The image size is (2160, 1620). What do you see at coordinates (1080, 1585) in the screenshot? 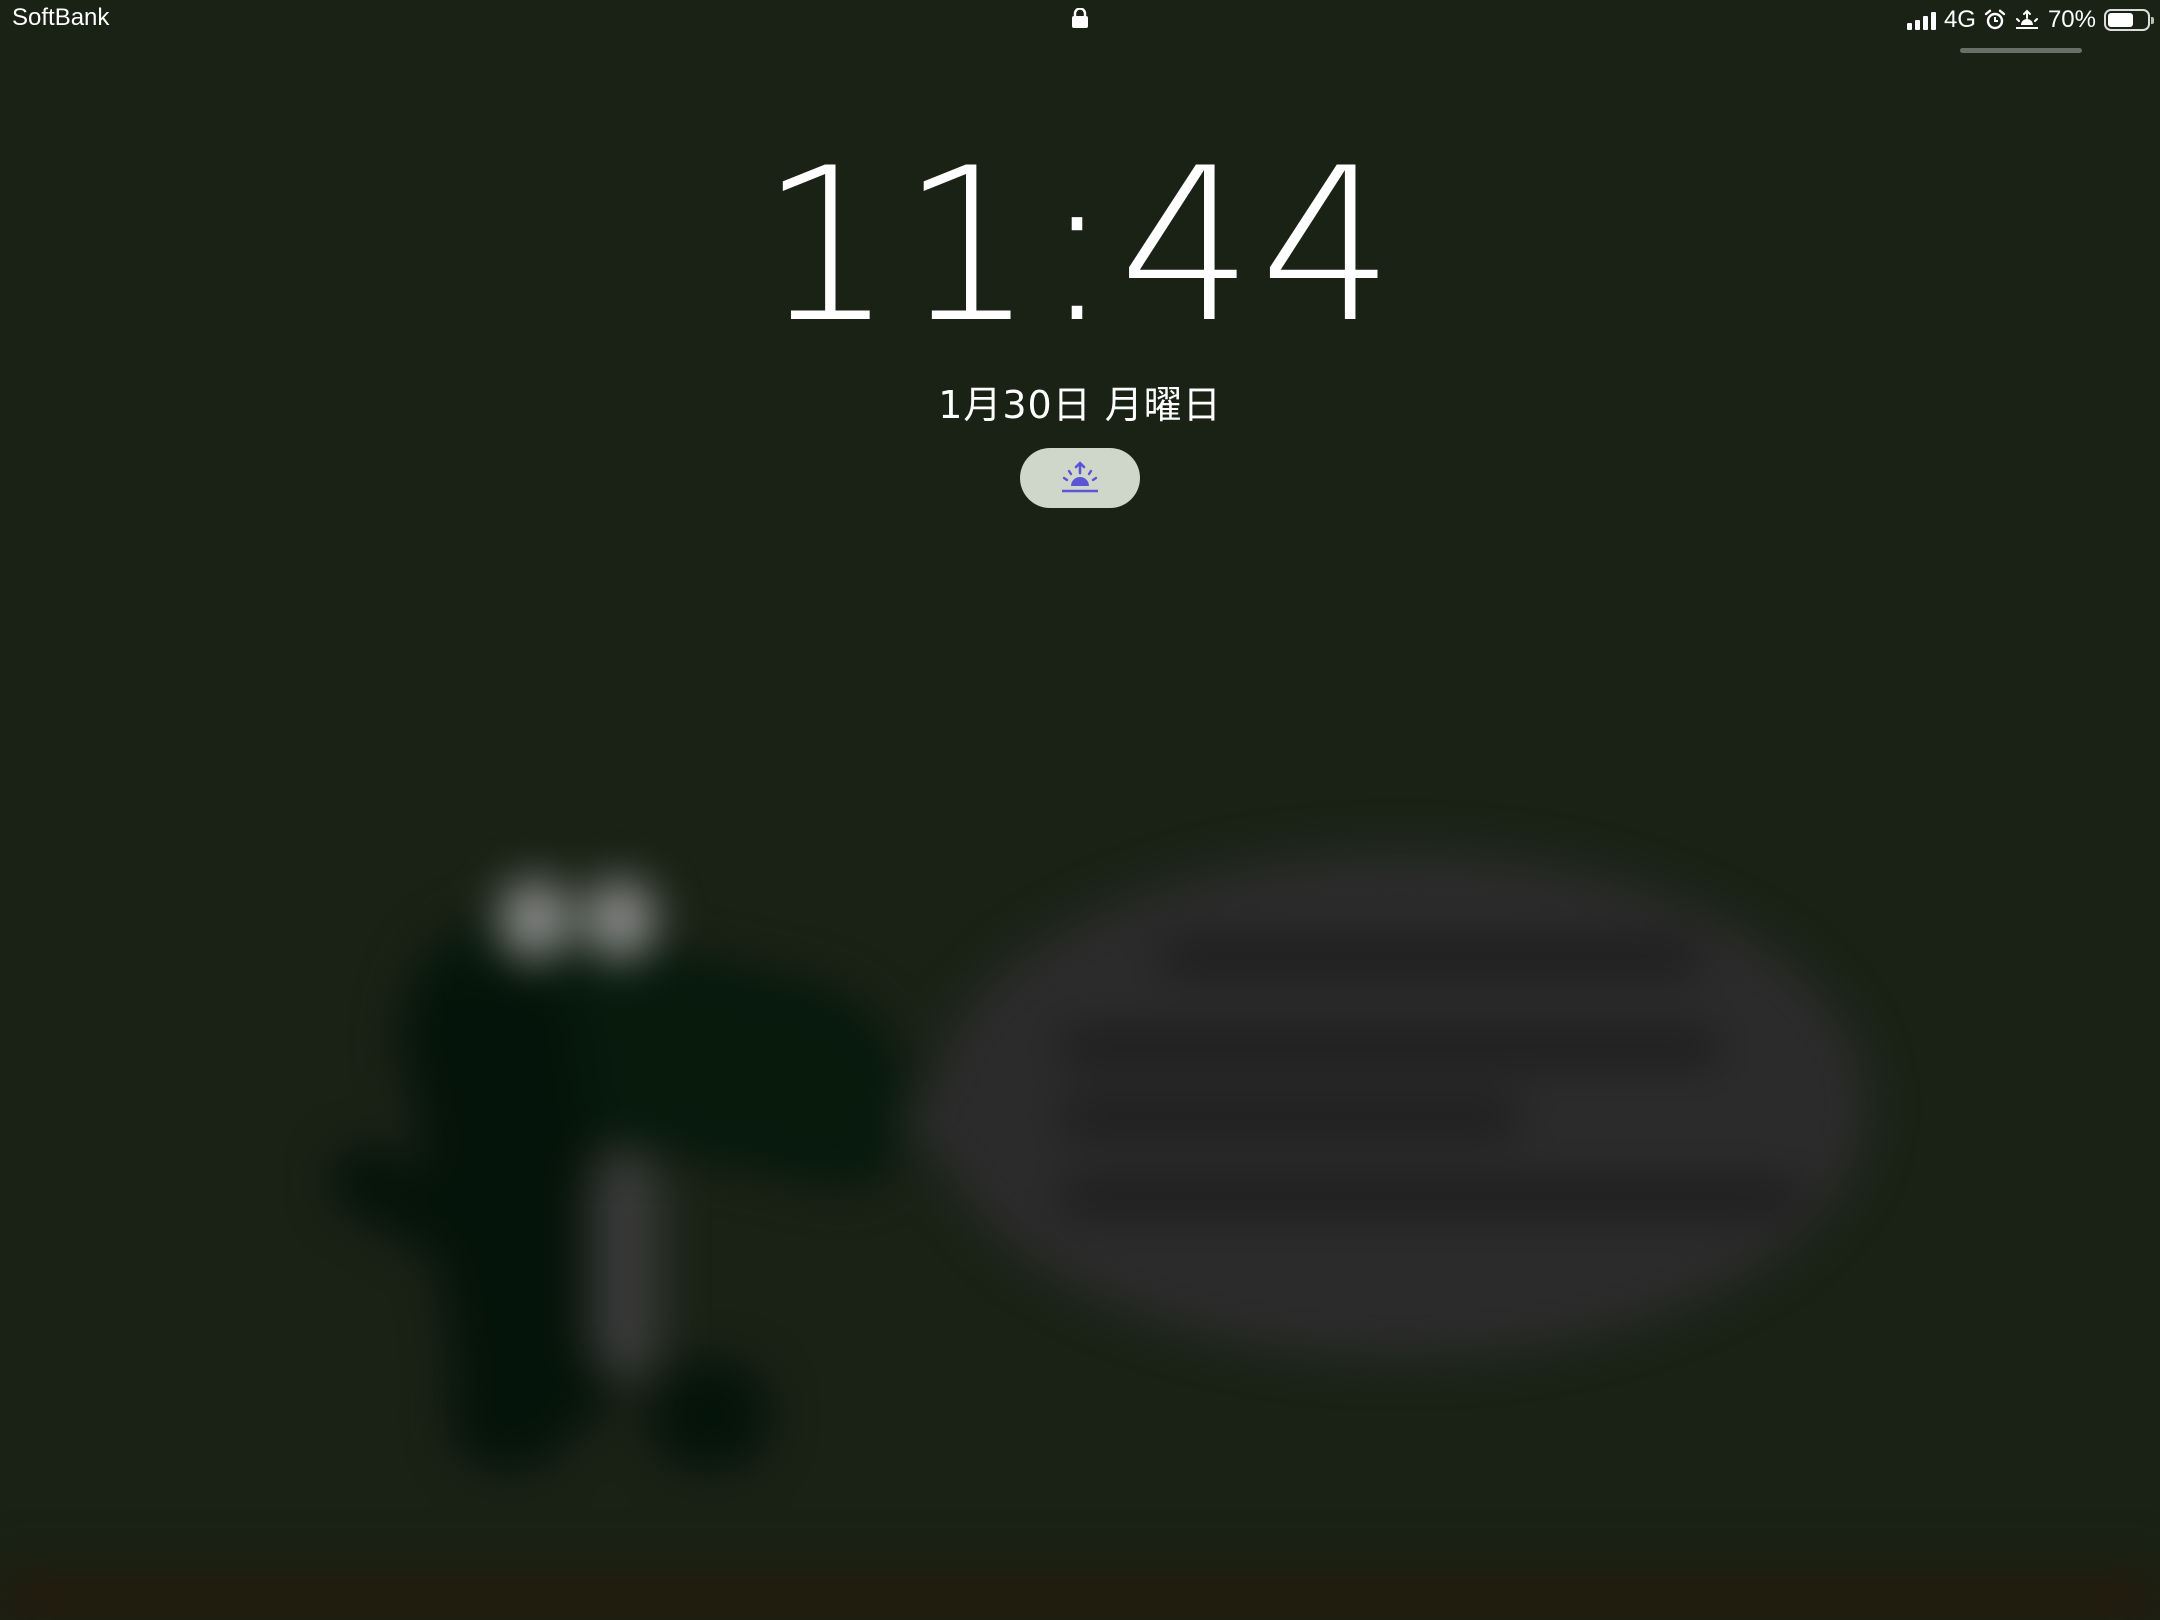
I see `wallpaper-bottom-edge` at bounding box center [1080, 1585].